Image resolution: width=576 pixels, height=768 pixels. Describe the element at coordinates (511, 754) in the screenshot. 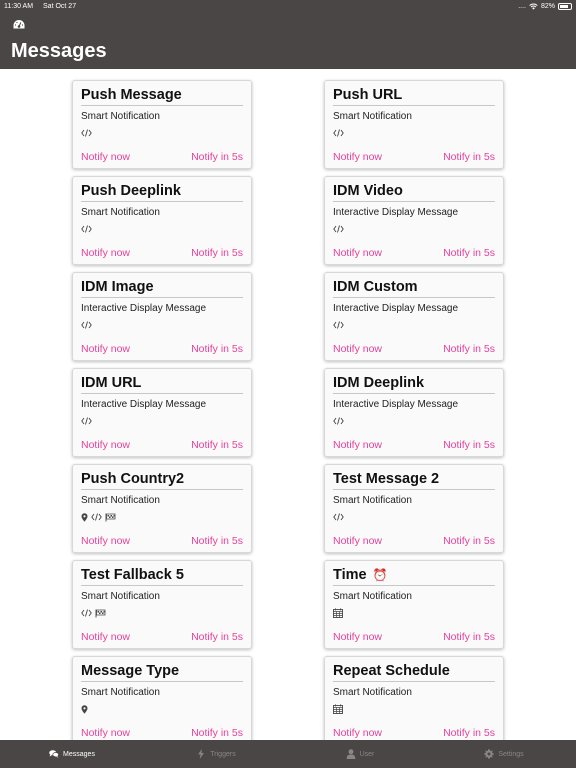

I see `tab-label: Settings` at that location.